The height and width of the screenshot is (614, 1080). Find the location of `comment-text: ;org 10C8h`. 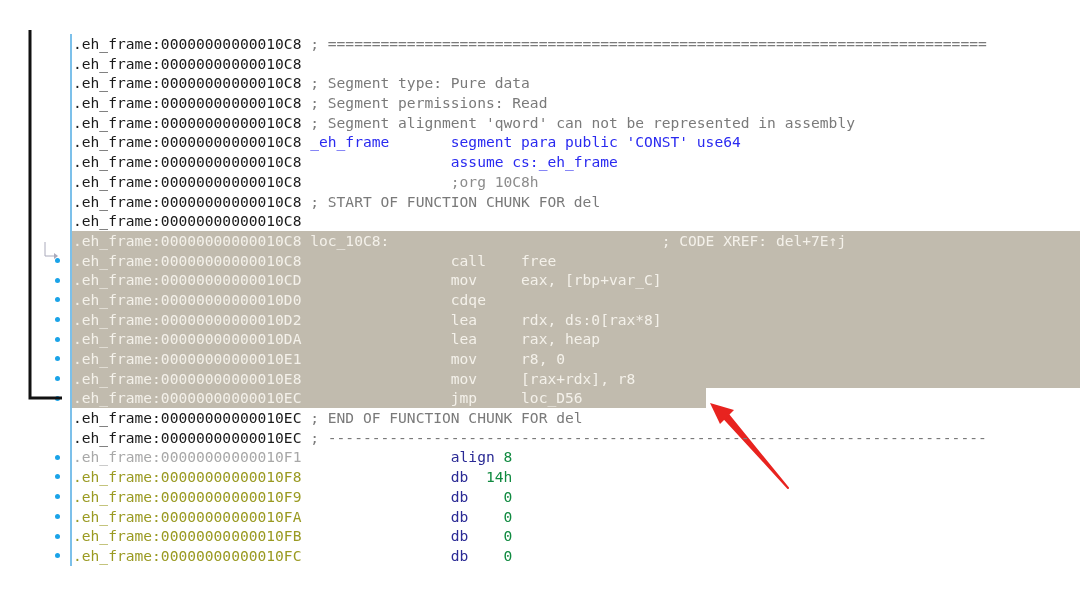

comment-text: ;org 10C8h is located at coordinates (494, 181).